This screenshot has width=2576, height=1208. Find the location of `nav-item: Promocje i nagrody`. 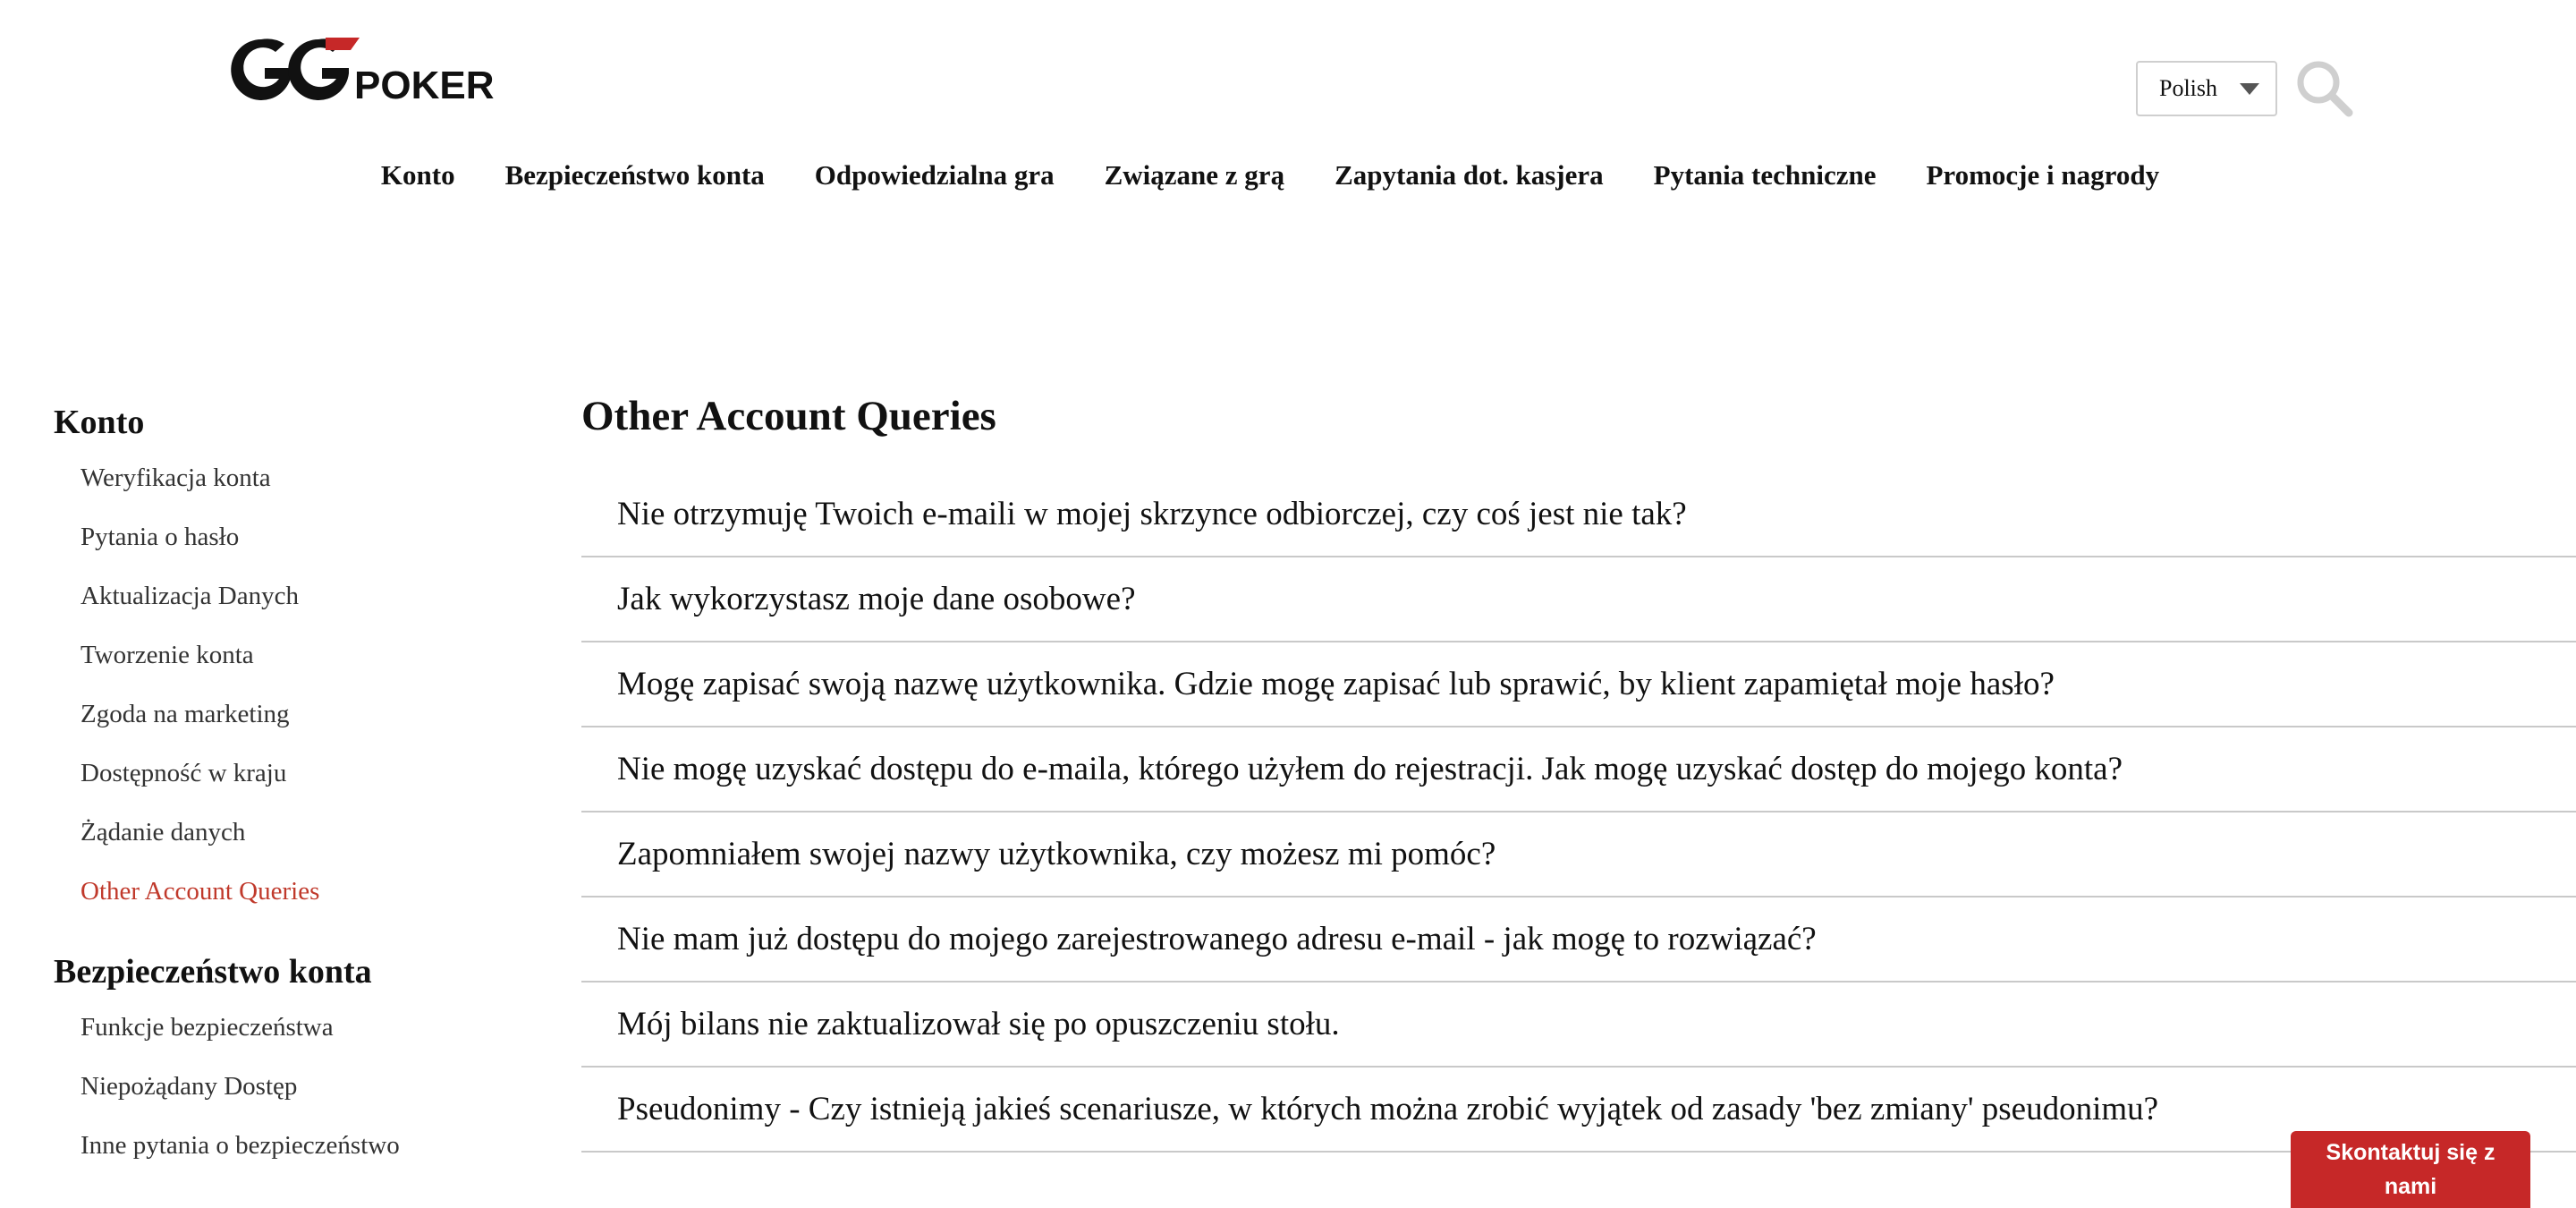

nav-item: Promocje i nagrody is located at coordinates (2042, 175).